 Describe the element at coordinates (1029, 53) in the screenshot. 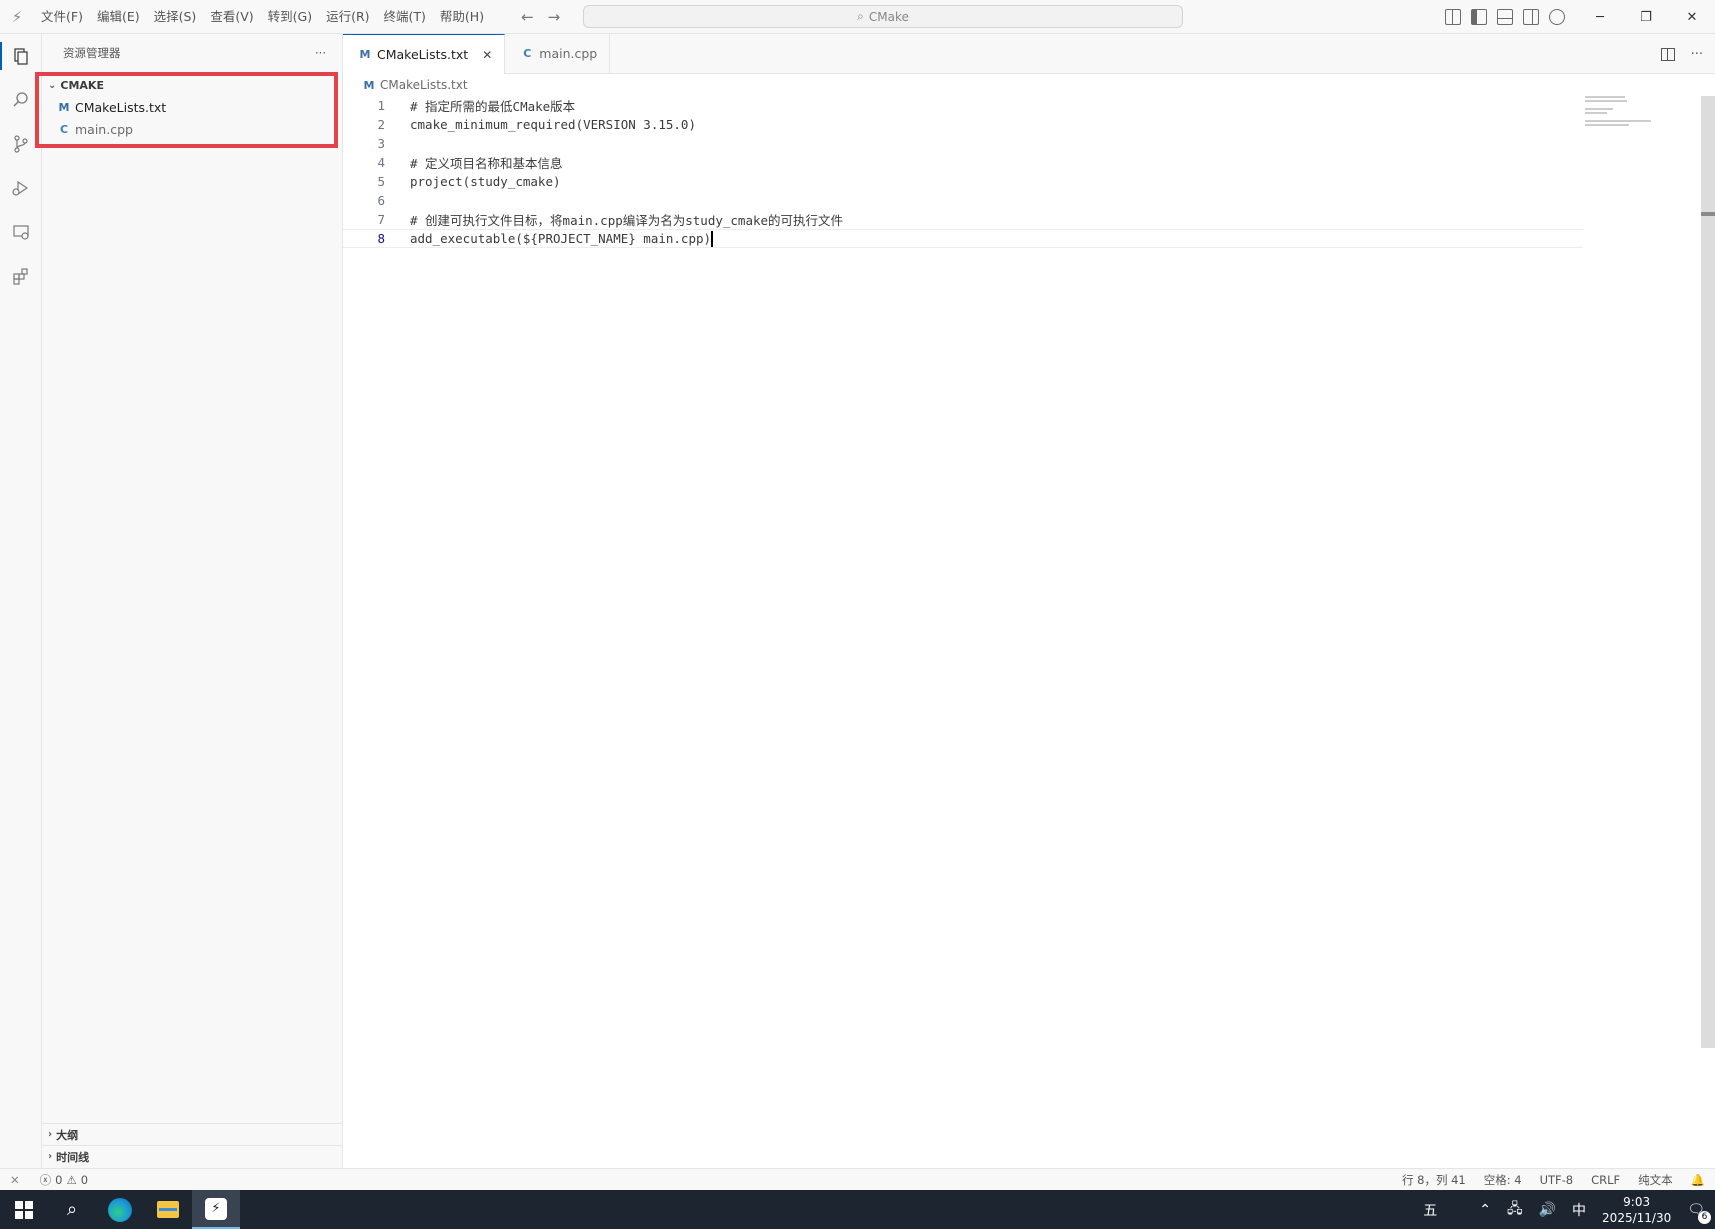

I see `editor-tabs: M CMakeLists.txt ✕ C main.cpp ···` at that location.